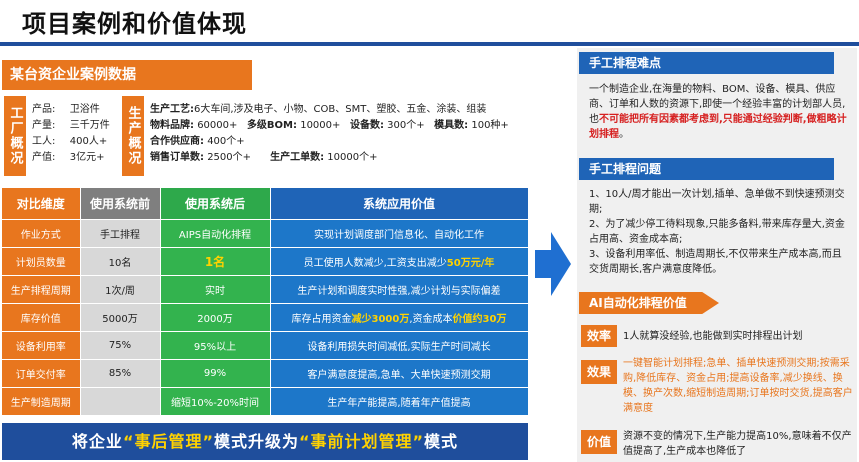 This screenshot has width=859, height=462. I want to click on cell-value: 生产计划和调度实时性强,减少计划与实际偏差, so click(399, 289).